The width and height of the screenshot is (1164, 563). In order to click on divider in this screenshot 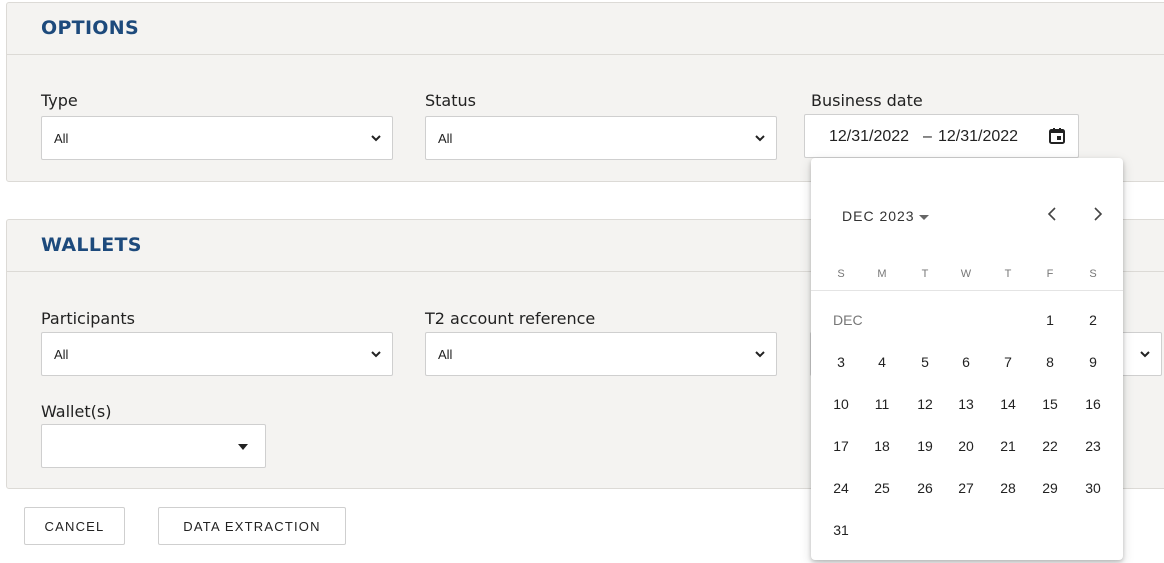, I will do `click(967, 290)`.